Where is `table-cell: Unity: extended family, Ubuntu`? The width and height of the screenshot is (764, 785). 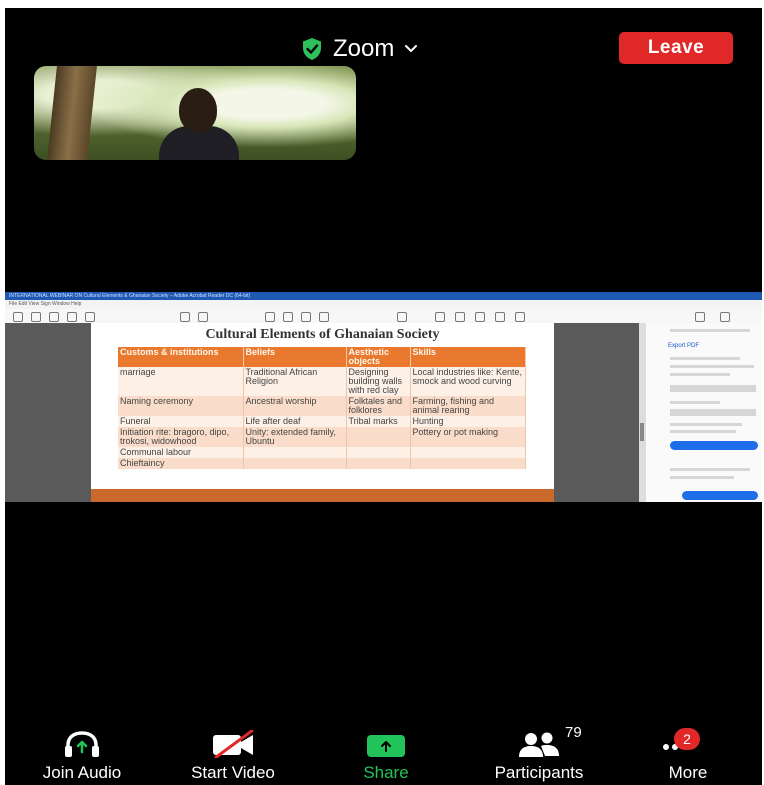
table-cell: Unity: extended family, Ubuntu is located at coordinates (295, 437).